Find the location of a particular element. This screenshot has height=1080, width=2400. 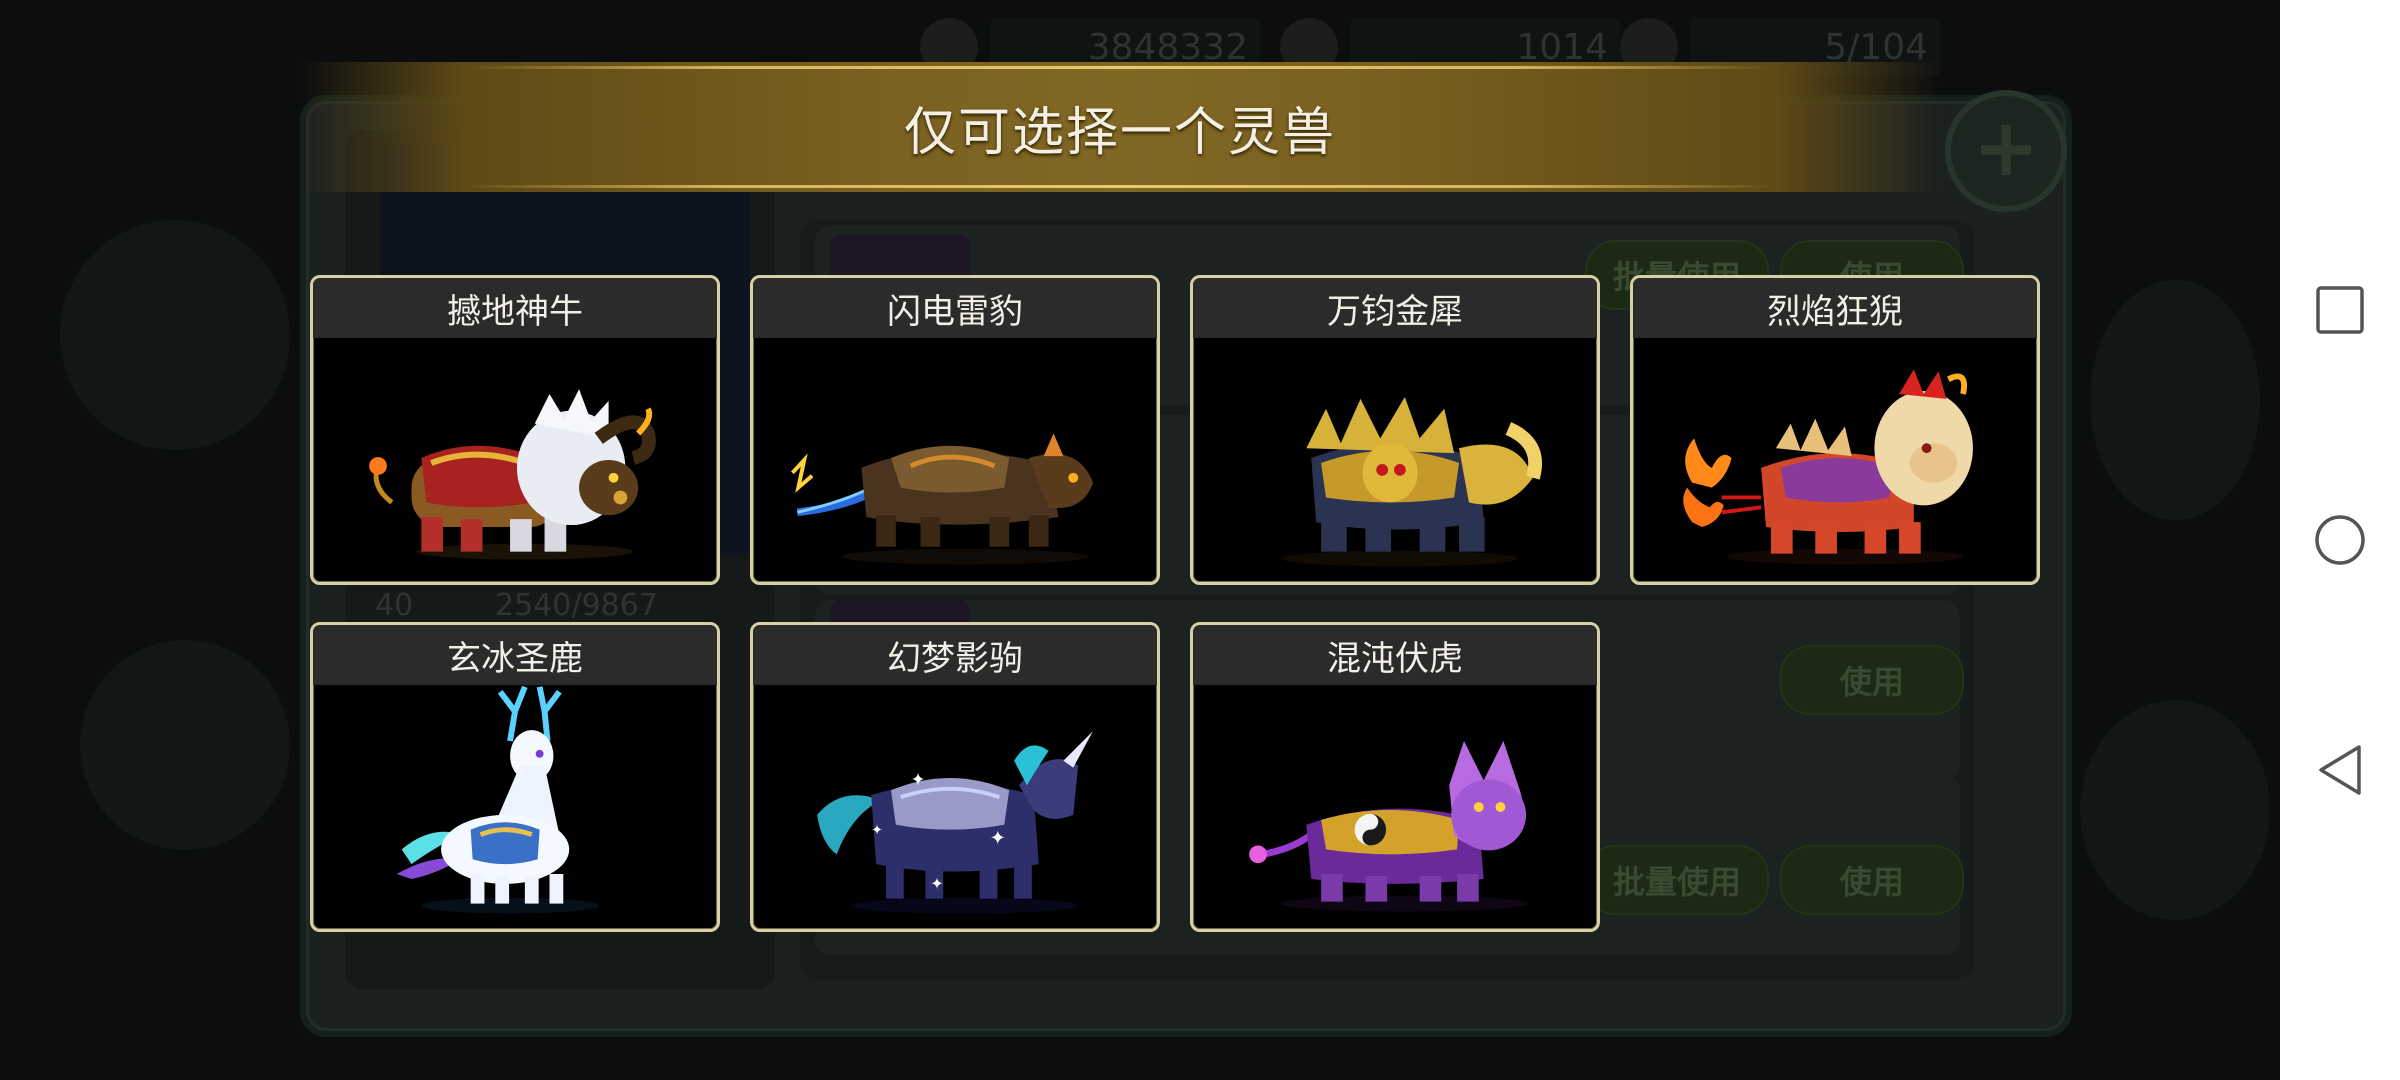

beast-name: 幻梦影驹 is located at coordinates (955, 655).